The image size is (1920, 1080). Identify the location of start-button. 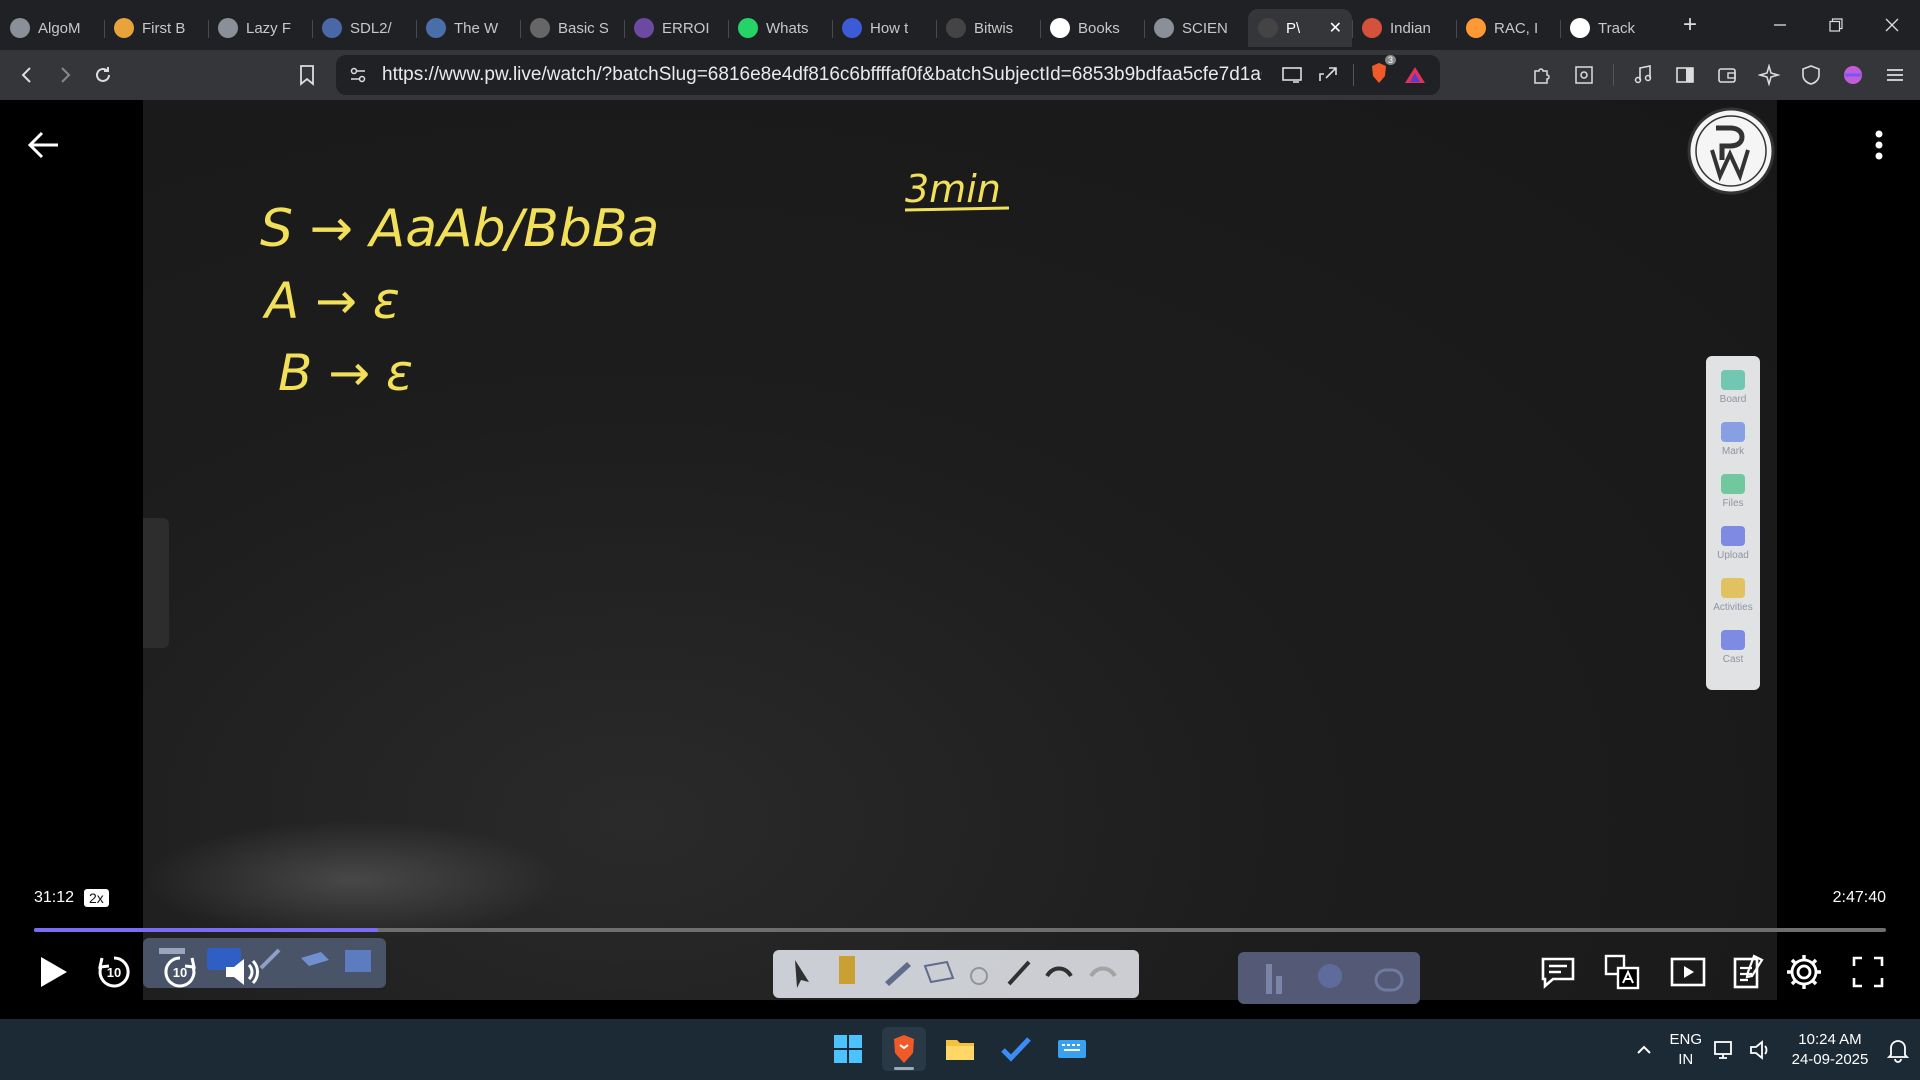
(848, 1049).